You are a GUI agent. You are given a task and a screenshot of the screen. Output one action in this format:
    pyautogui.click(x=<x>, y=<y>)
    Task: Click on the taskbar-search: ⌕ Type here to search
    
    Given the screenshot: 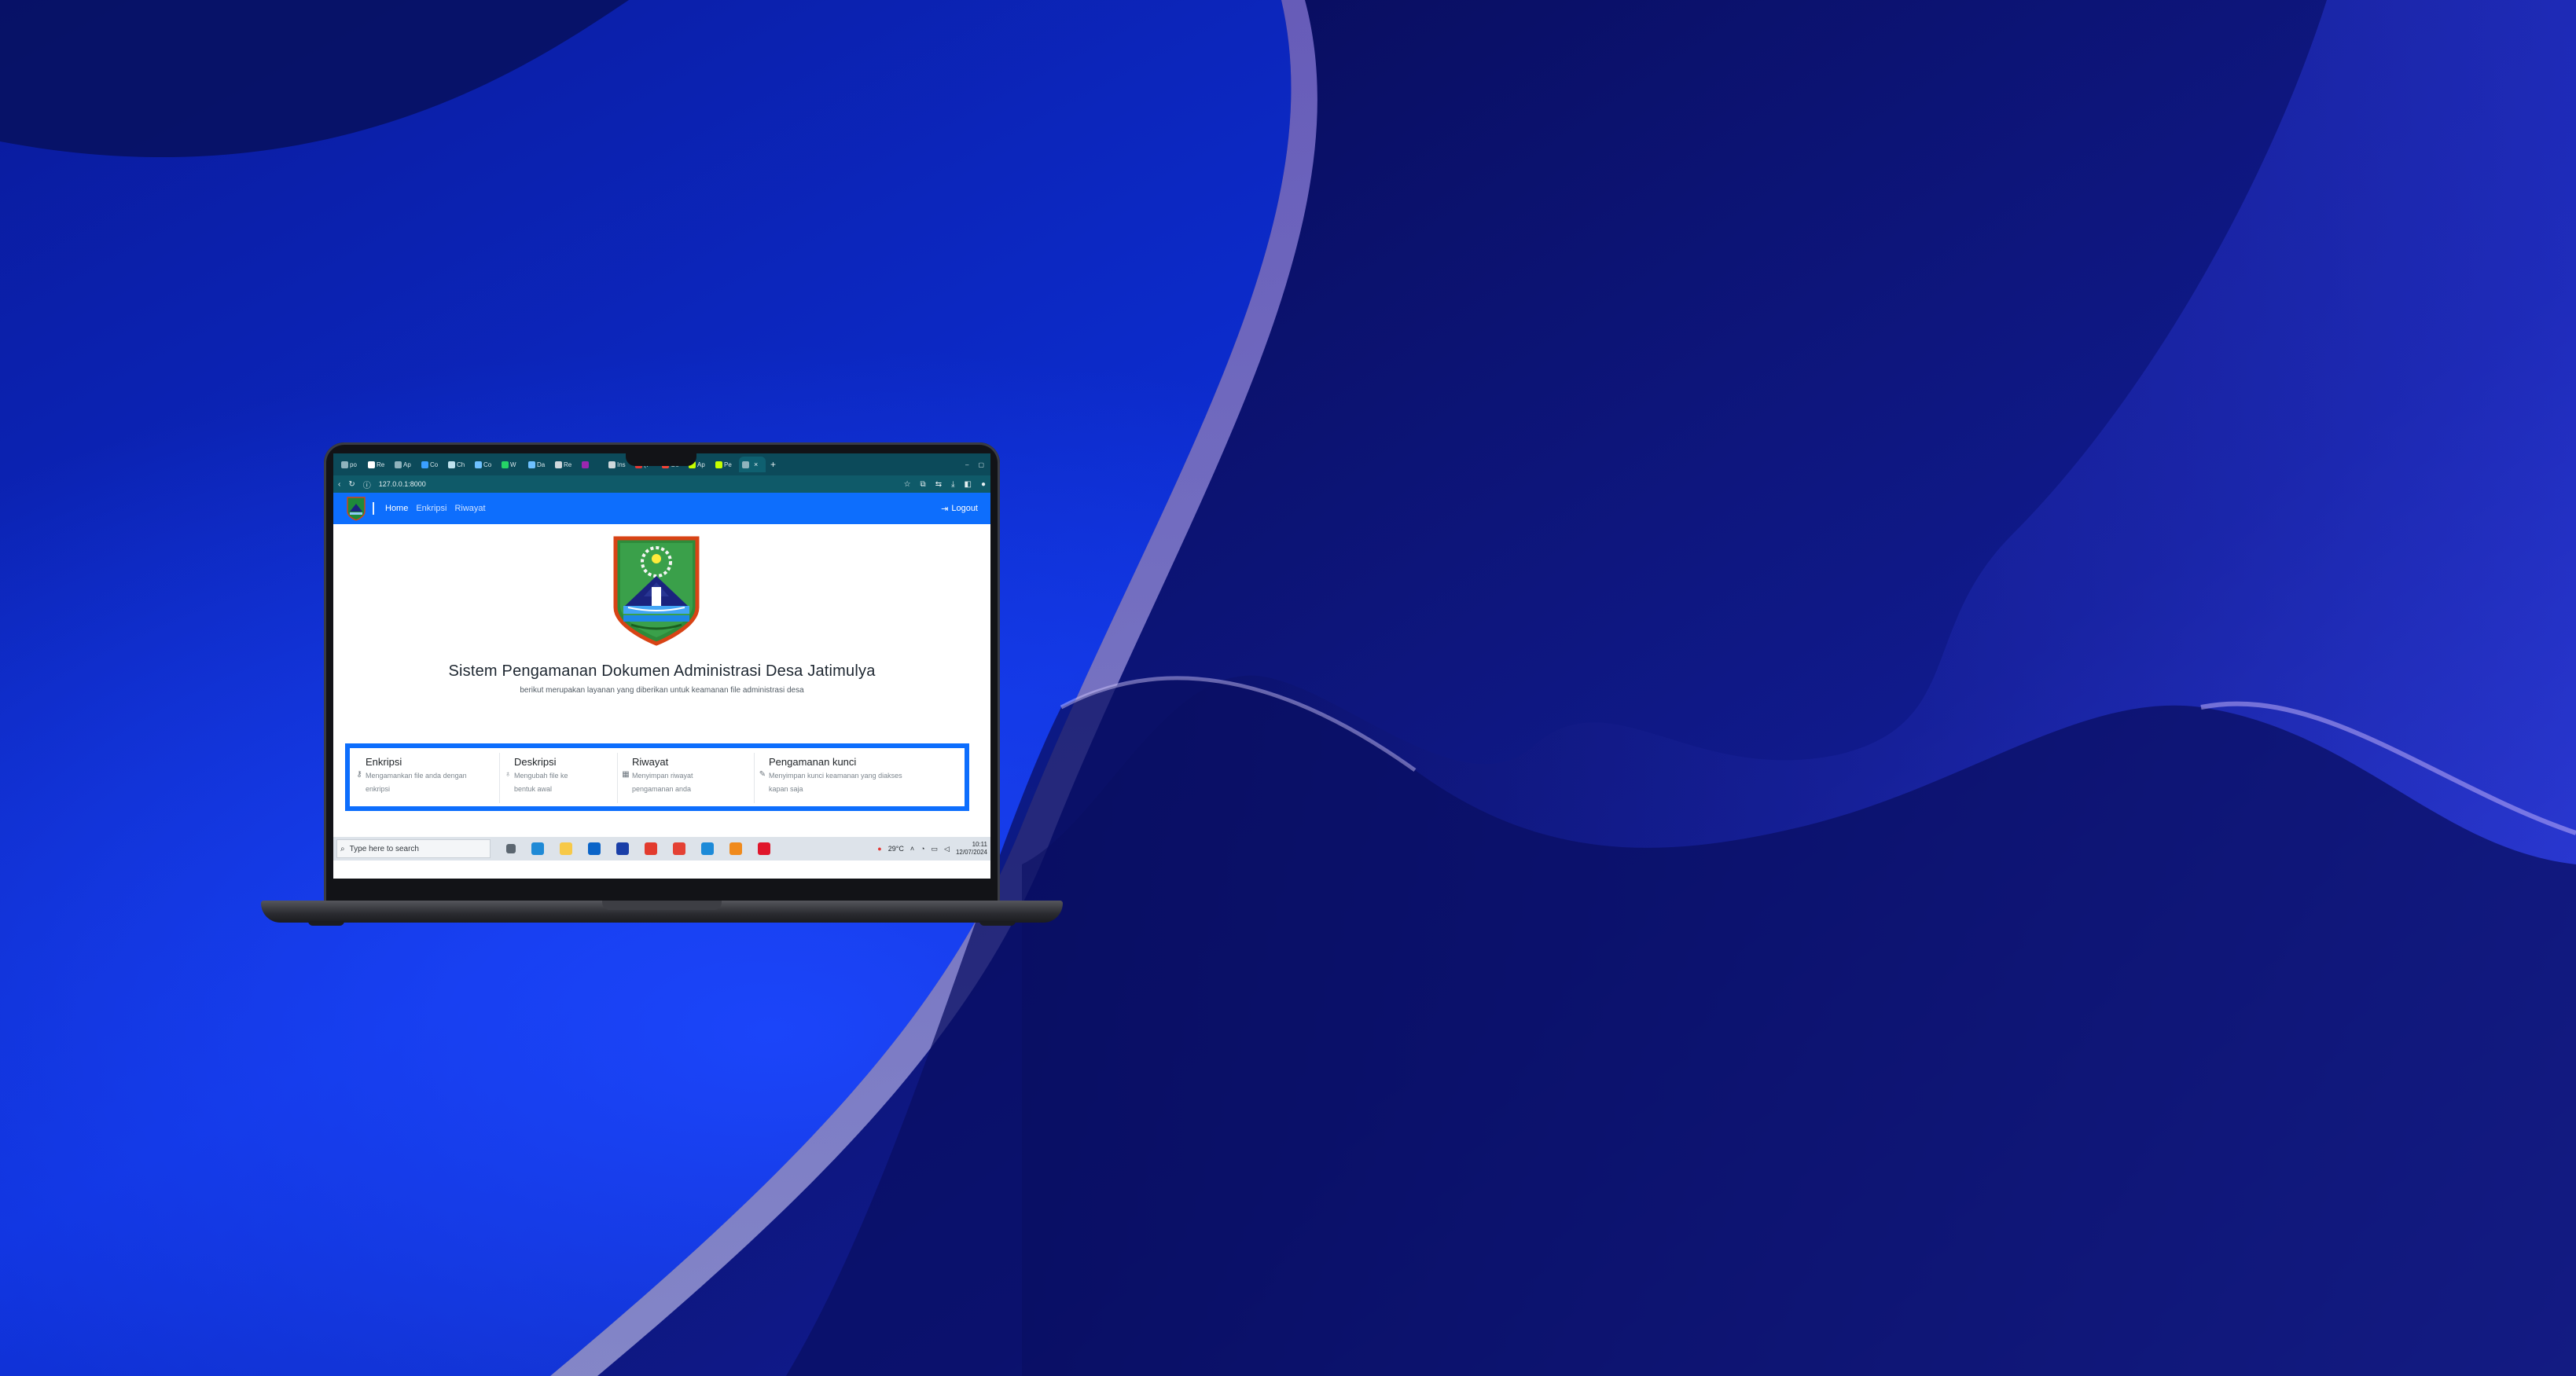 What is the action you would take?
    pyautogui.click(x=413, y=848)
    